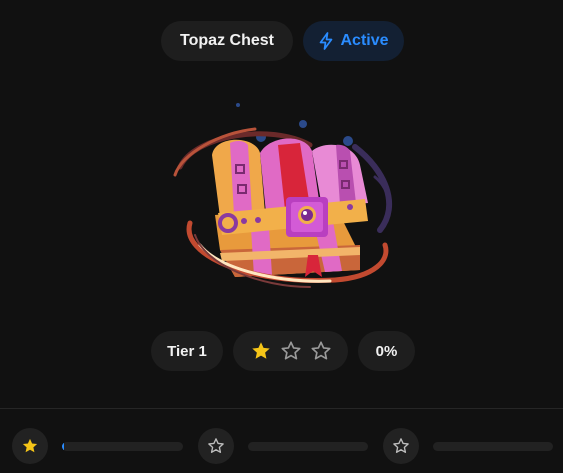 The width and height of the screenshot is (563, 473). What do you see at coordinates (364, 40) in the screenshot?
I see `status-label: Active` at bounding box center [364, 40].